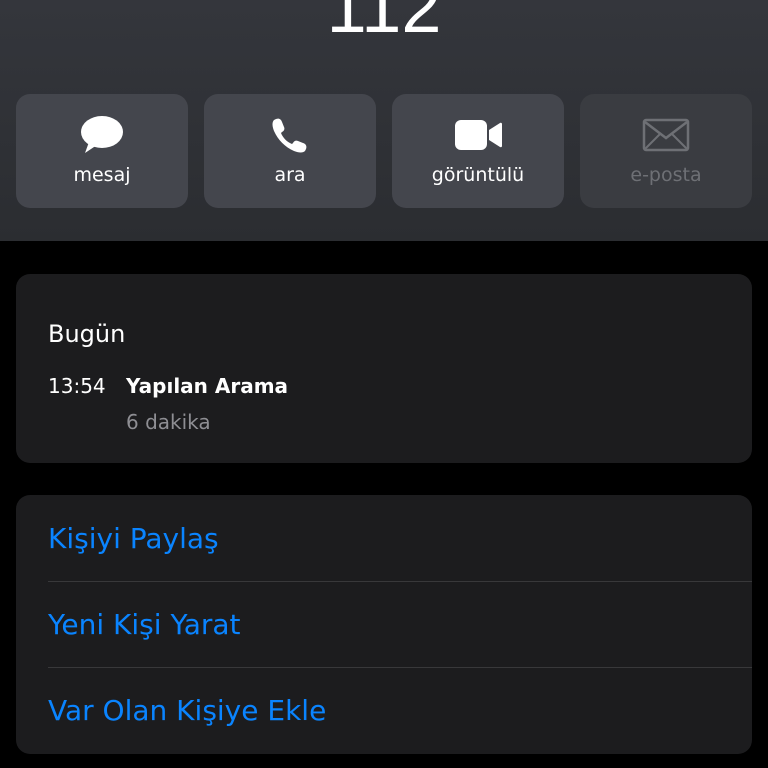 This screenshot has height=768, width=768. I want to click on message-label: mesaj, so click(102, 175).